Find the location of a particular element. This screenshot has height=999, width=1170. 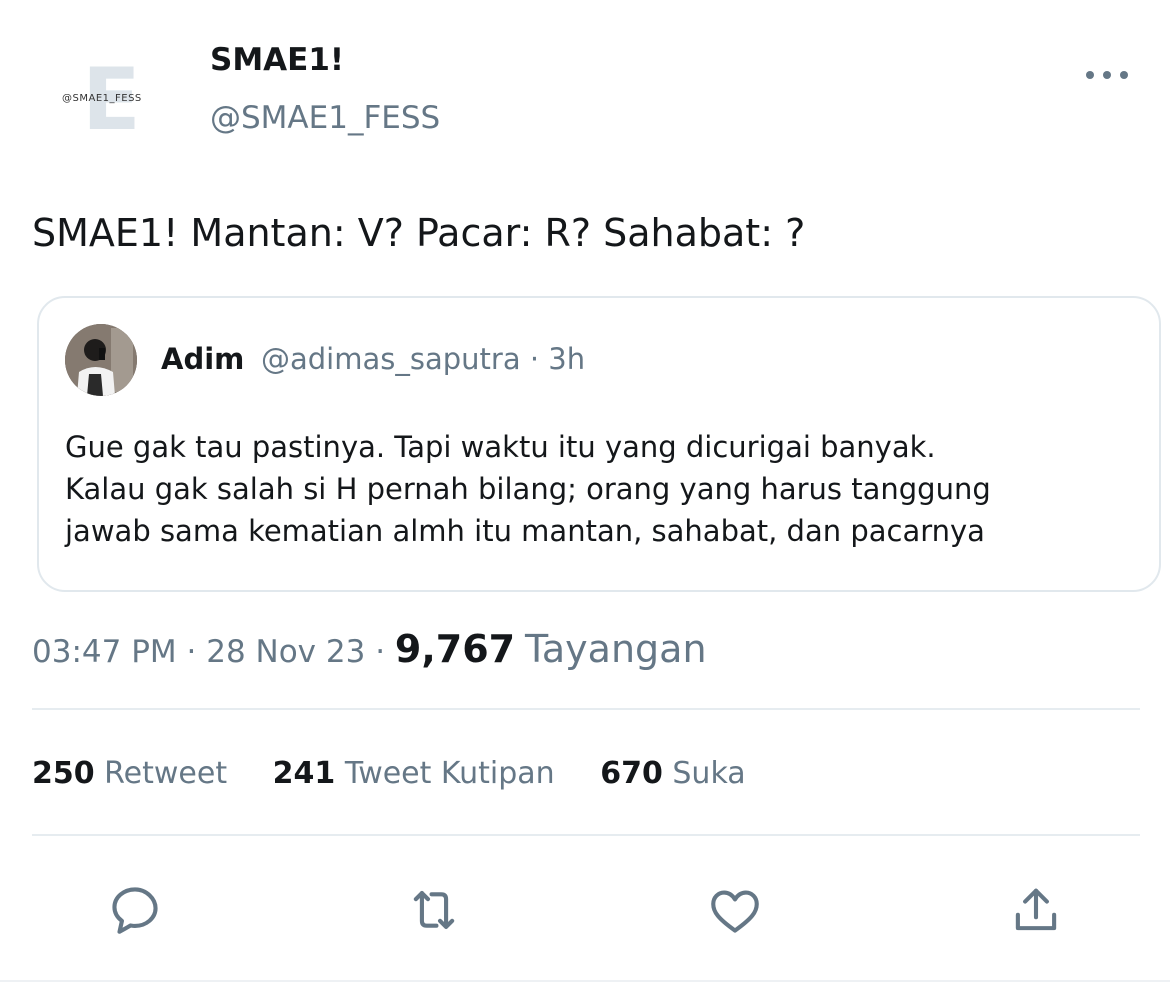

display-name: SMAE1! is located at coordinates (277, 60).